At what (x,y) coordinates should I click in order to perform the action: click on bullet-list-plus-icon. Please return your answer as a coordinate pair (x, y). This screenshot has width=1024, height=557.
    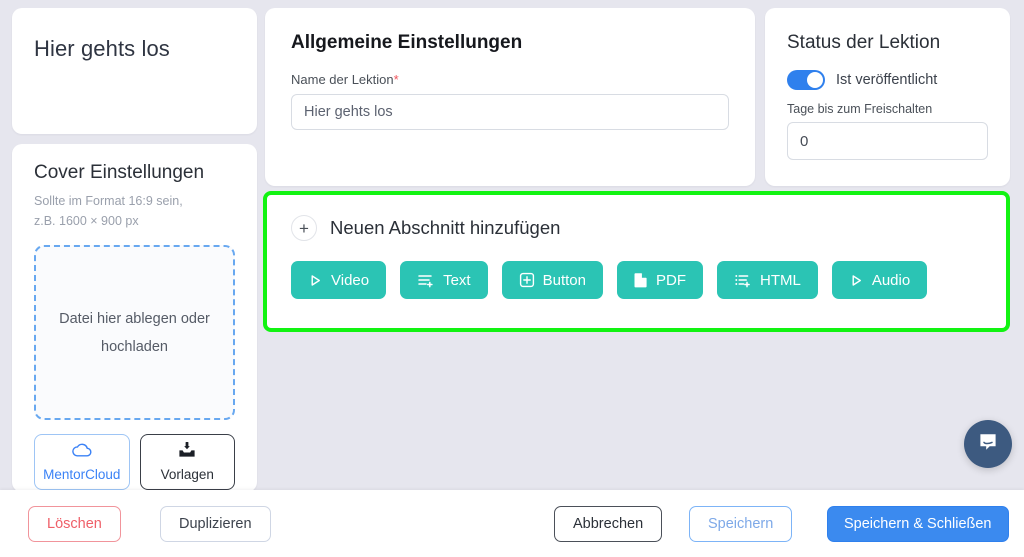
    Looking at the image, I should click on (743, 280).